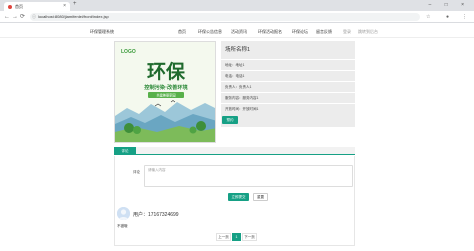  I want to click on nav-notices: 环保公告信息, so click(210, 32).